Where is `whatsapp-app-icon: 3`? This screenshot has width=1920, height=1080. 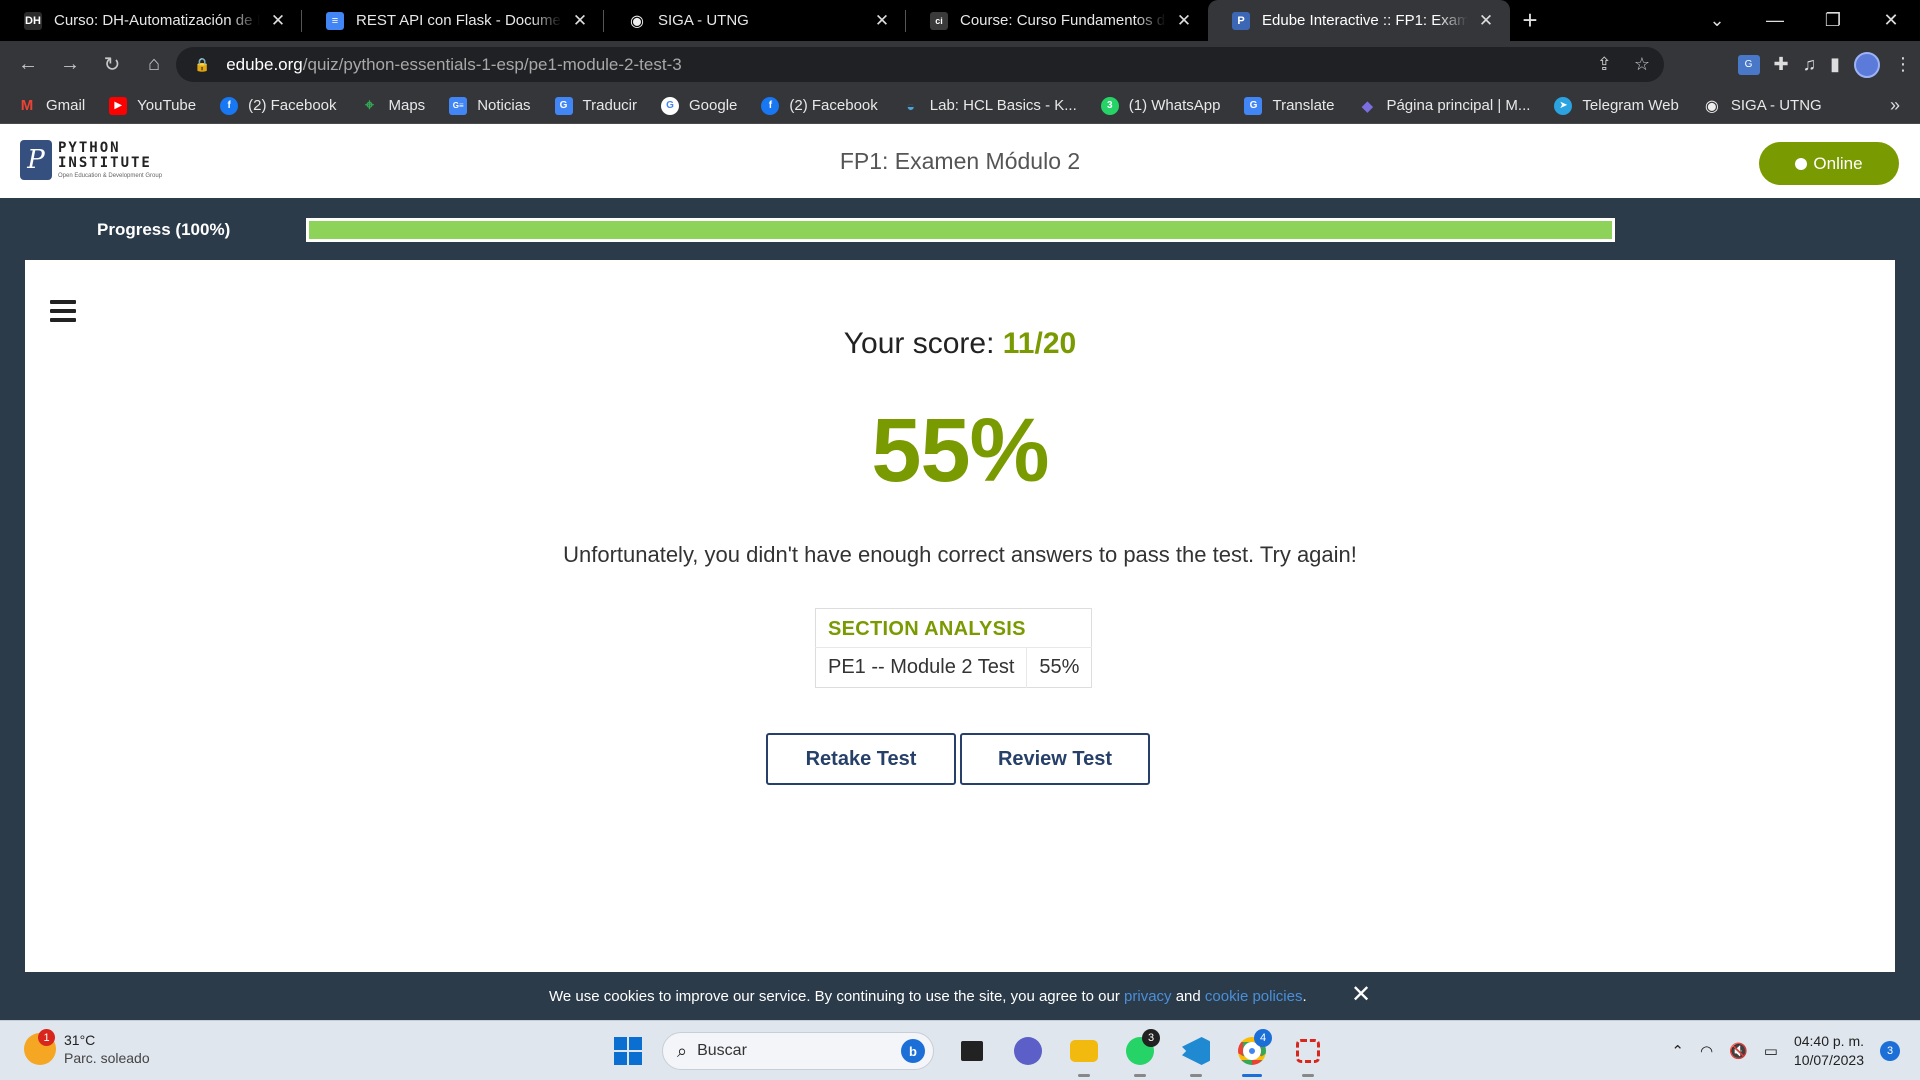 whatsapp-app-icon: 3 is located at coordinates (1140, 1053).